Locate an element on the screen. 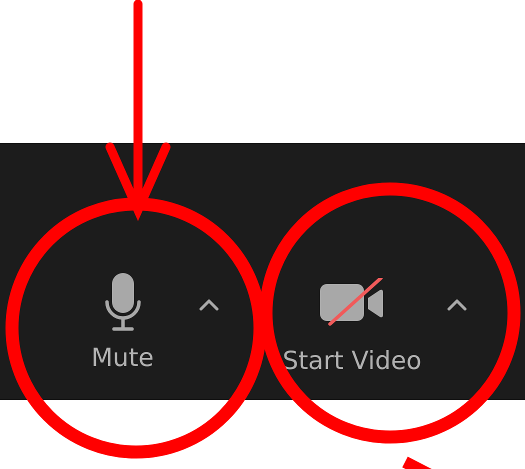 The width and height of the screenshot is (525, 469). start-video-button: Start Video is located at coordinates (352, 324).